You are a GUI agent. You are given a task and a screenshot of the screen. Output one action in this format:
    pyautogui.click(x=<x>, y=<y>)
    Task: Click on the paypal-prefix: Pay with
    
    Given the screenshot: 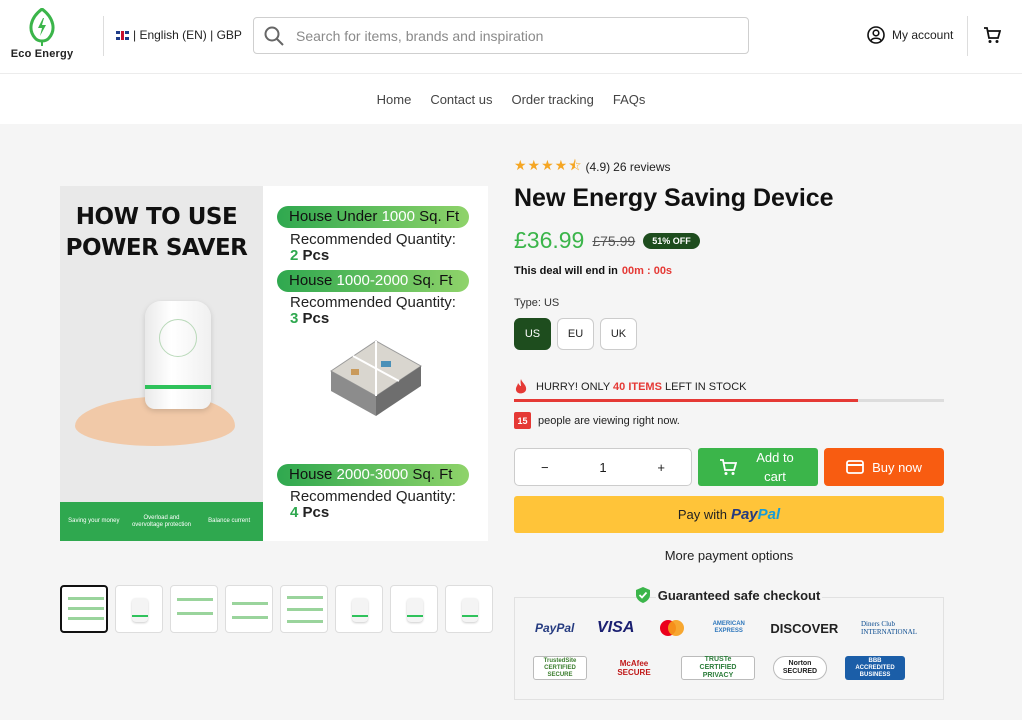 What is the action you would take?
    pyautogui.click(x=702, y=514)
    